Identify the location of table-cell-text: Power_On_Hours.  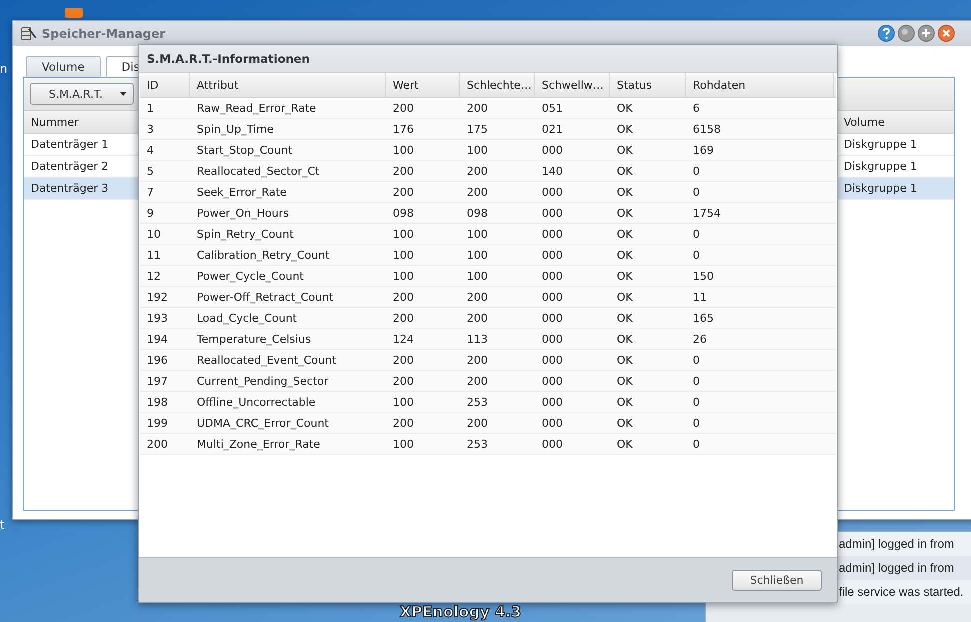
(243, 214).